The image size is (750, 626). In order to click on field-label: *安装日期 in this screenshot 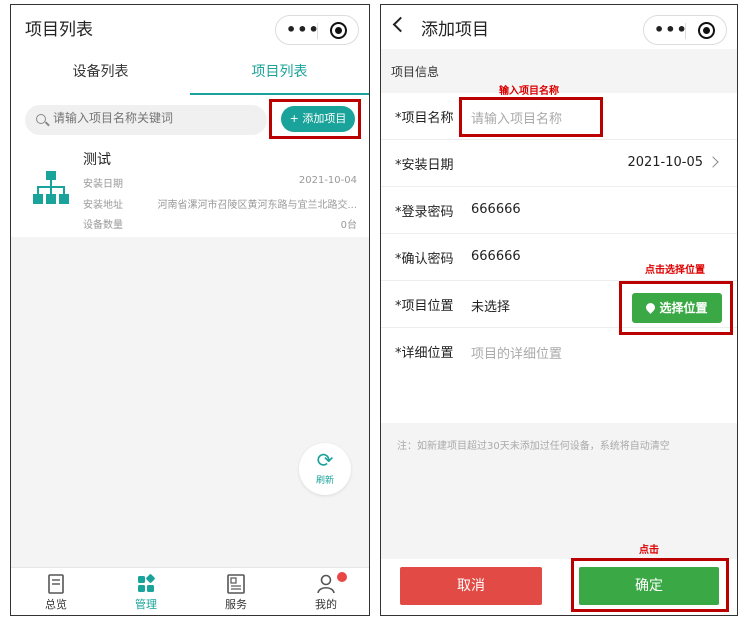, I will do `click(424, 165)`.